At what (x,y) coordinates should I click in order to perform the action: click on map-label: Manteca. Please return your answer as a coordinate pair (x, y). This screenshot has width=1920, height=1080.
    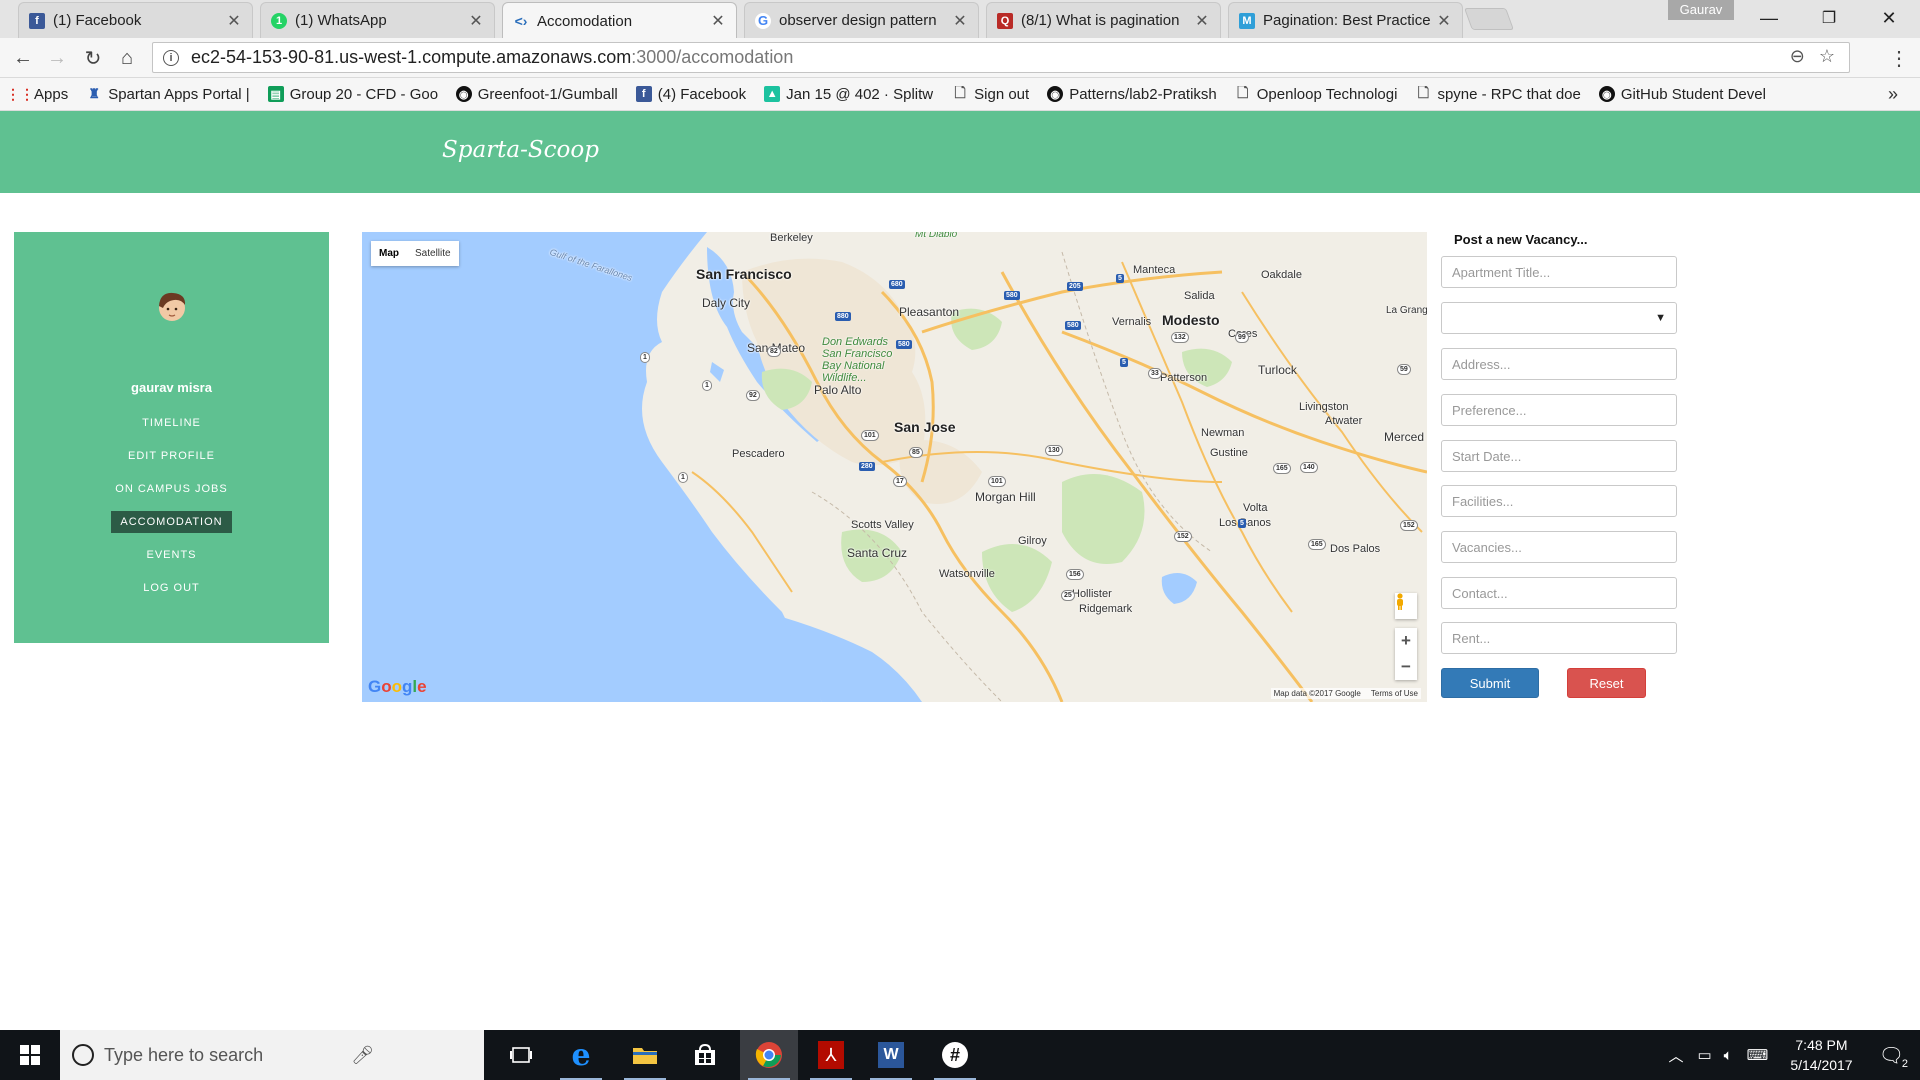
    Looking at the image, I should click on (1154, 270).